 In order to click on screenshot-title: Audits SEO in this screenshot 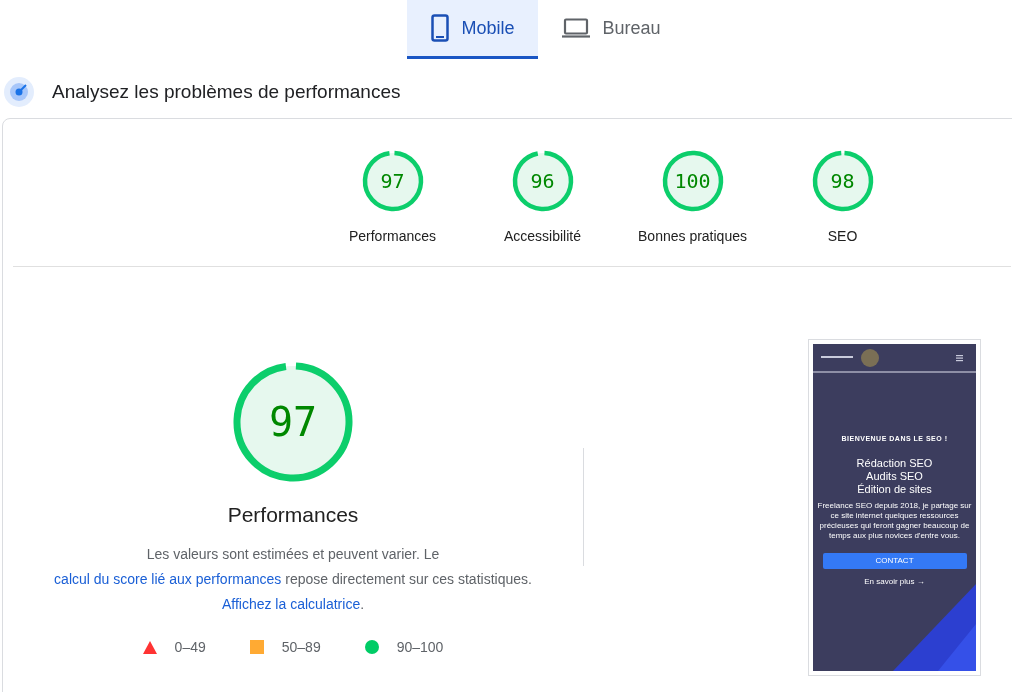, I will do `click(894, 476)`.